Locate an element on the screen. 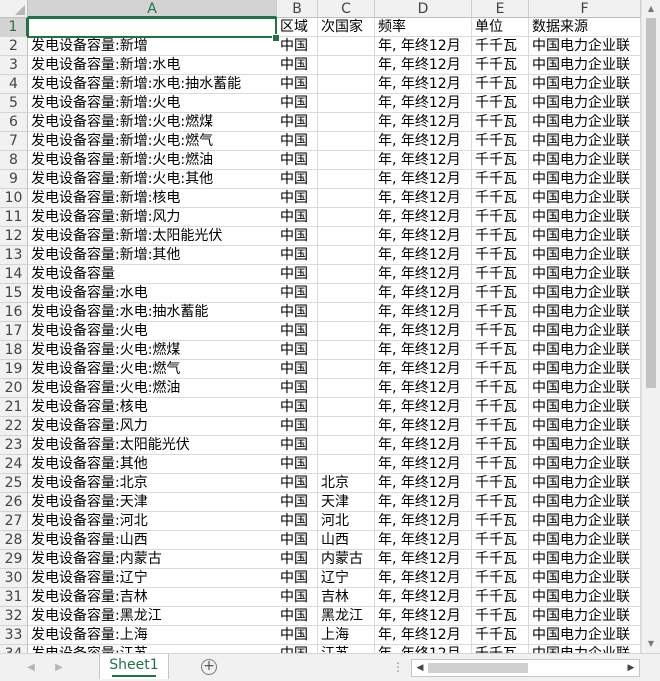 The image size is (660, 681). cell-d16: 年, 年终12月 is located at coordinates (423, 312).